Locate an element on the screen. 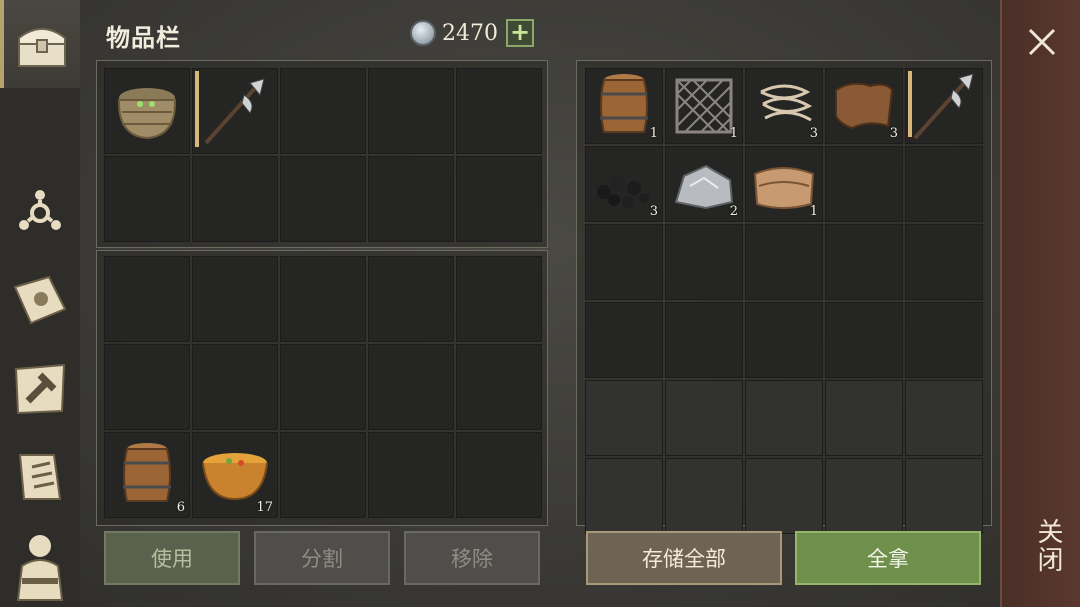 This screenshot has height=607, width=1080. add-coins-button: + is located at coordinates (520, 33).